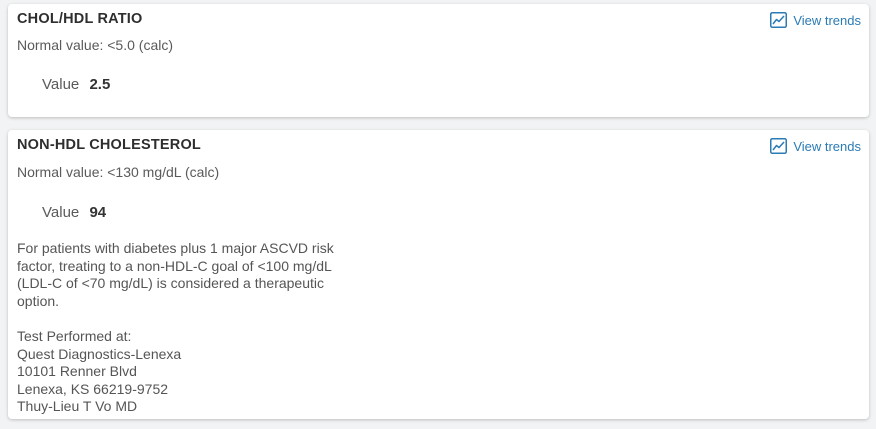 The image size is (876, 429). What do you see at coordinates (100, 84) in the screenshot?
I see `value-number: 2.5` at bounding box center [100, 84].